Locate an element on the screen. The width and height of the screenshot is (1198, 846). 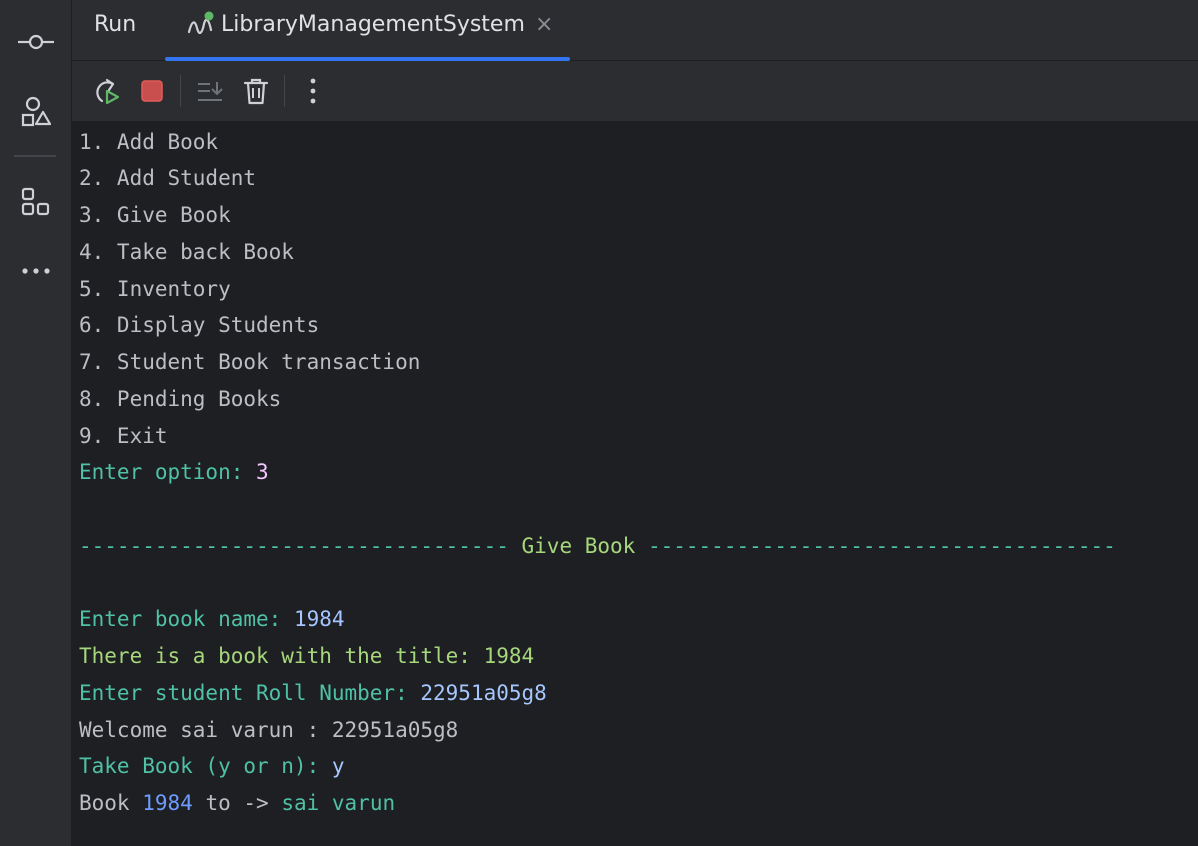
take-book-value: y is located at coordinates (338, 766).